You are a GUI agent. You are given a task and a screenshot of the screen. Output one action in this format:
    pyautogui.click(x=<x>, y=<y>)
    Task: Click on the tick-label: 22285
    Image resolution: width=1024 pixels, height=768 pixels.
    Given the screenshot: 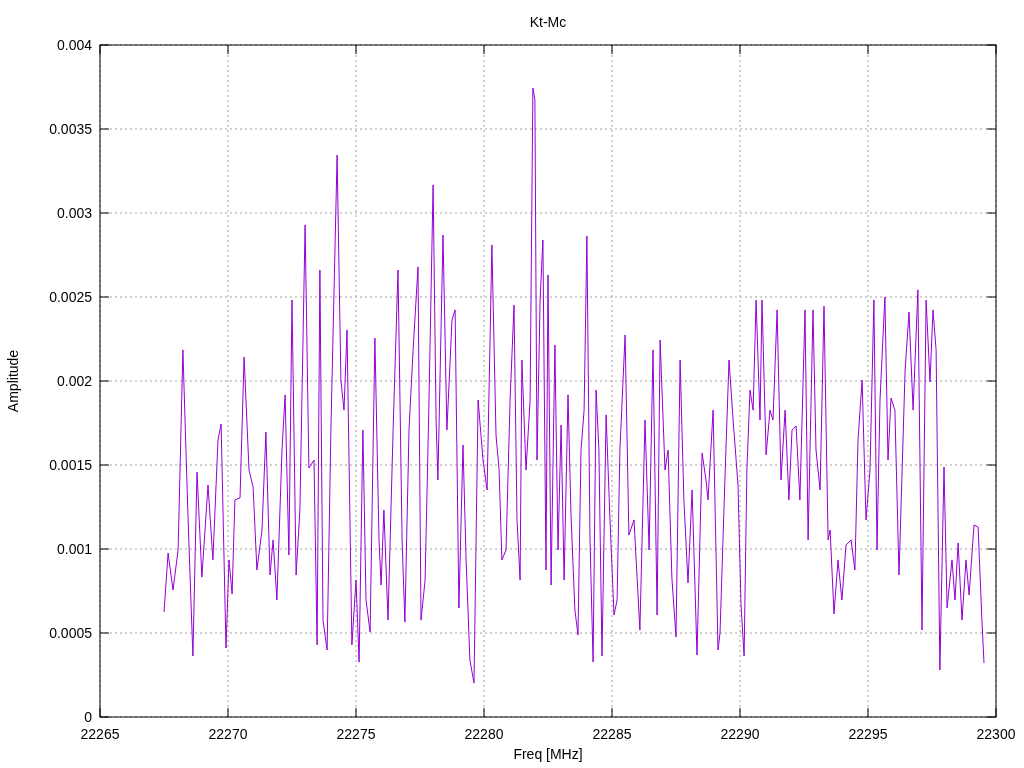 What is the action you would take?
    pyautogui.click(x=612, y=734)
    